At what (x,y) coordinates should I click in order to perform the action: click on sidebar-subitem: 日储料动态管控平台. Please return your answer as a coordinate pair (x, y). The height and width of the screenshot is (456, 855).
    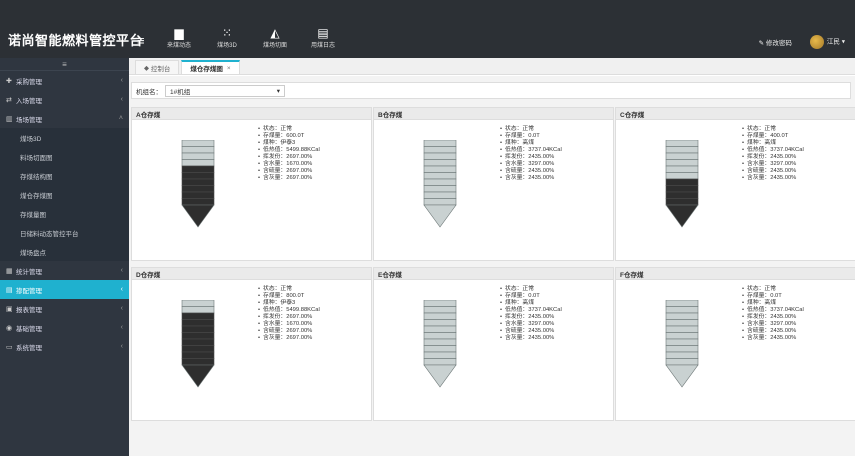
    Looking at the image, I should click on (64, 232).